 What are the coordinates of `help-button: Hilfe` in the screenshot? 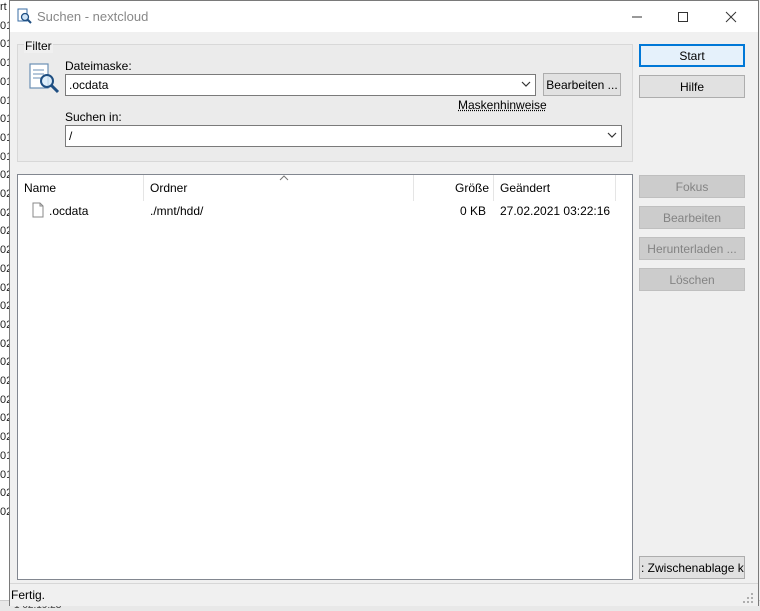 It's located at (692, 86).